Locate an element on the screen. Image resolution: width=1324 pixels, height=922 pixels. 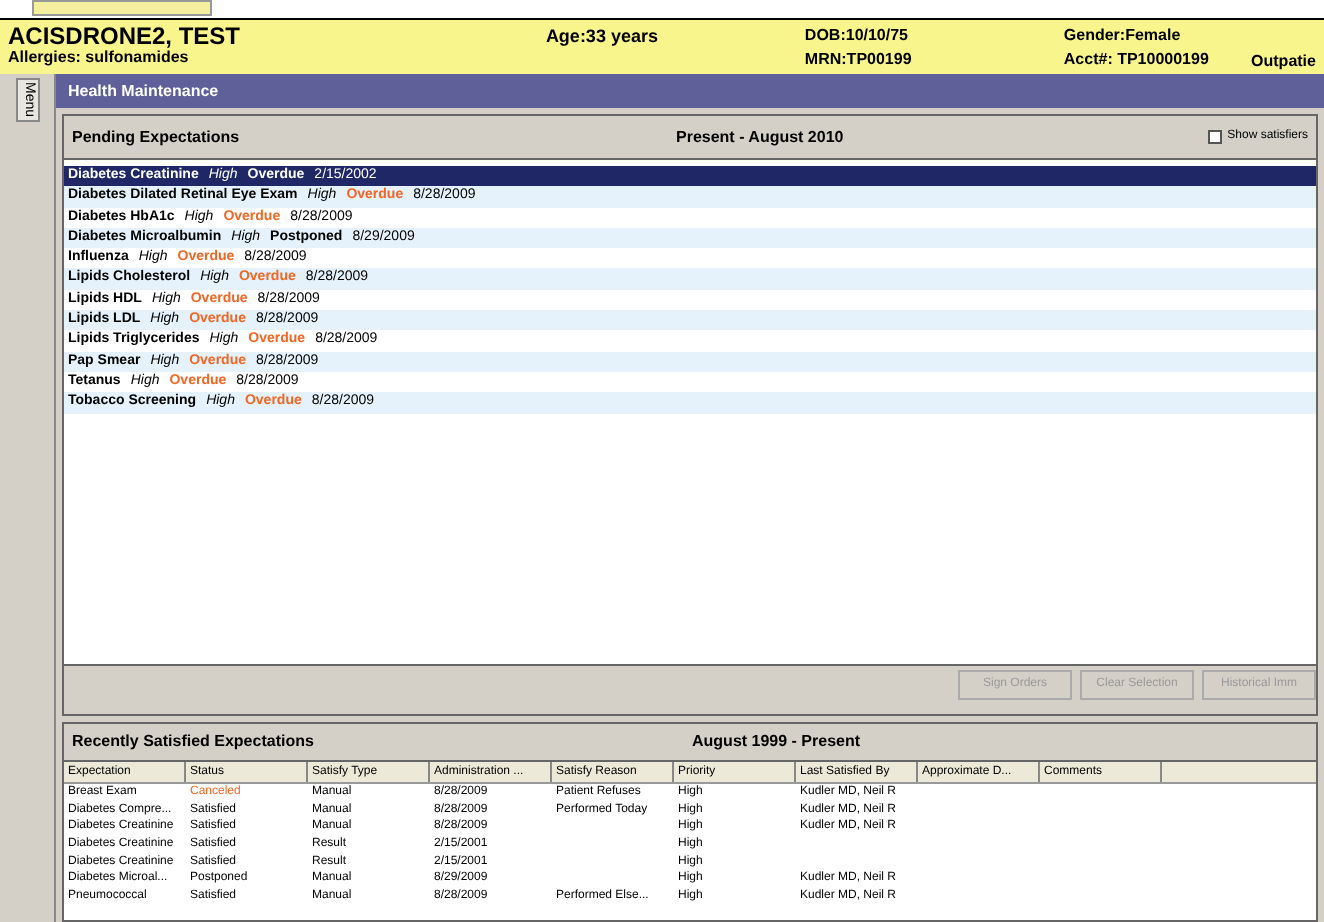
checkbox-box is located at coordinates (1214, 137).